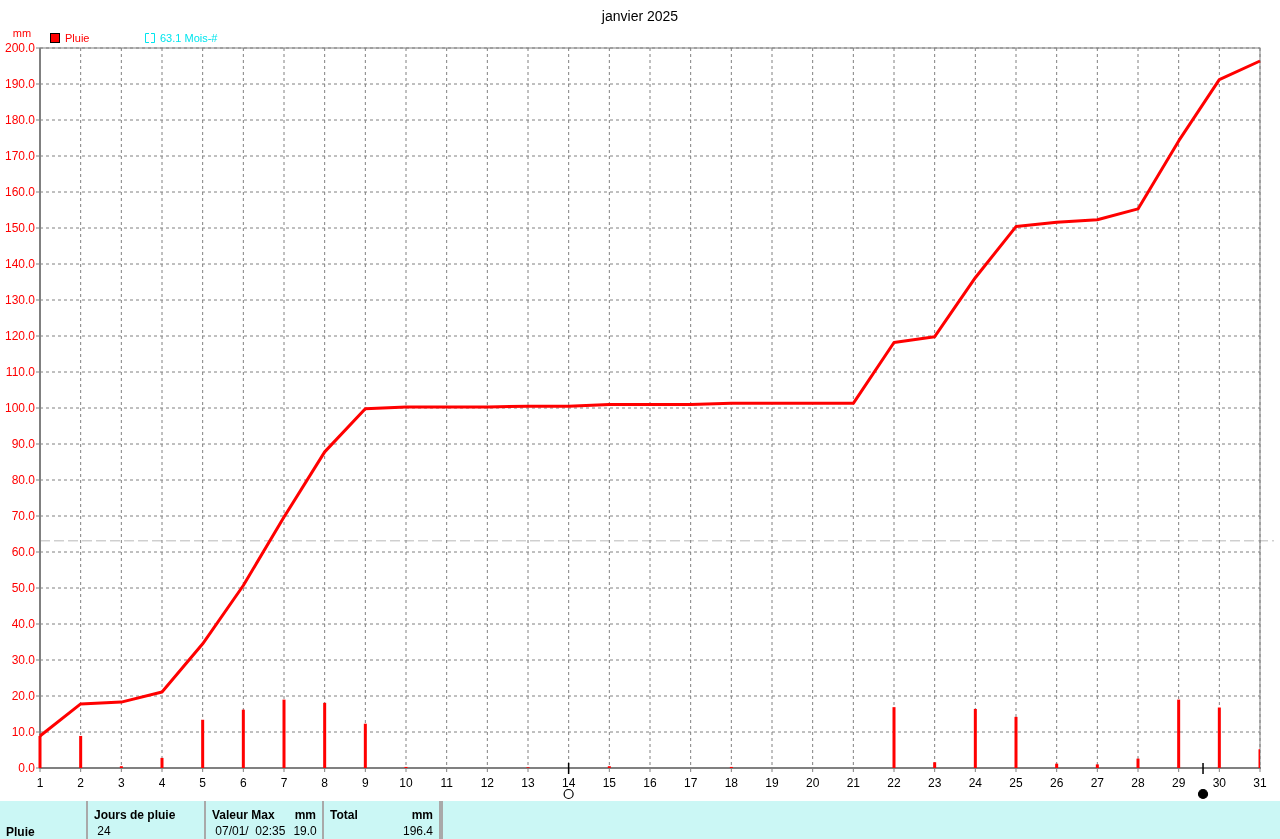 This screenshot has width=1280, height=839. I want to click on x-tick-label: 19, so click(772, 783).